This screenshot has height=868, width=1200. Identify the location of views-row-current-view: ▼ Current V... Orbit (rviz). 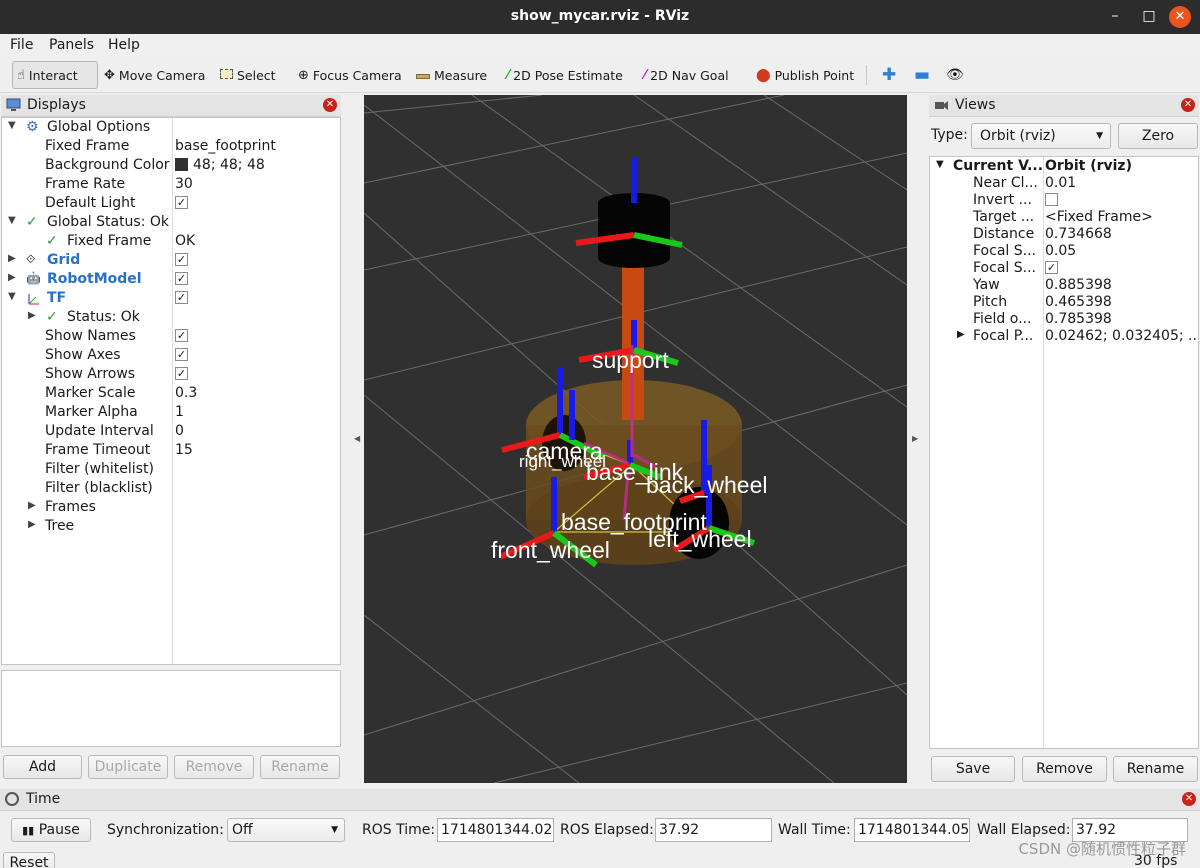
(1064, 166).